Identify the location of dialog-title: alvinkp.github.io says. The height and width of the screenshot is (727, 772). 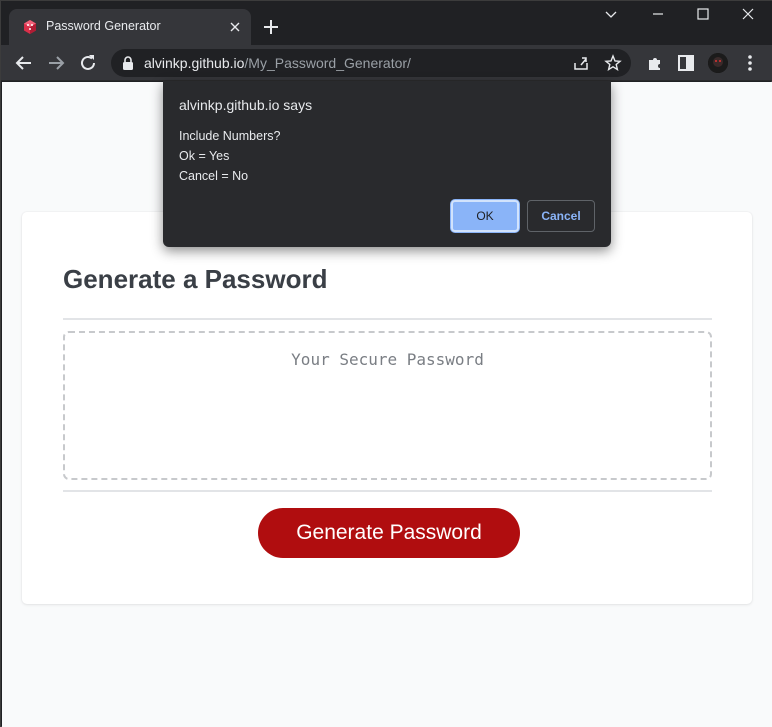
(246, 105).